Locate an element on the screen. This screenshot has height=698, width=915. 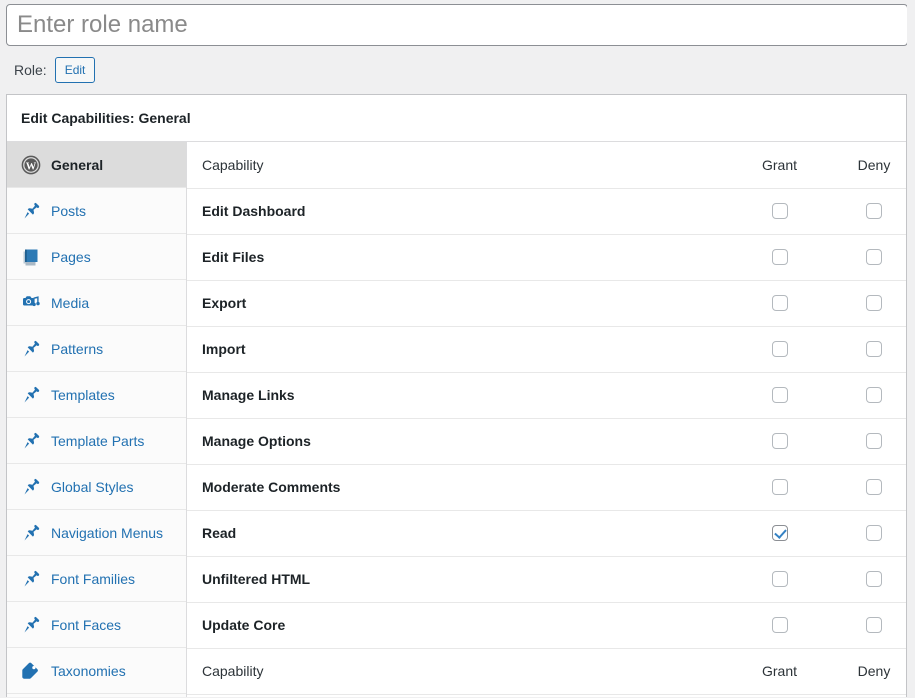
sidebar-item-taxonomies: Taxonomies is located at coordinates (96, 671).